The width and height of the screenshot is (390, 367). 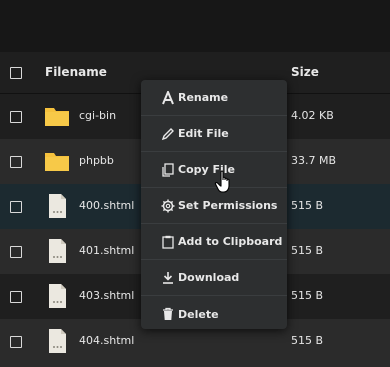 I want to click on file-size: 4.02 KB, so click(x=312, y=115).